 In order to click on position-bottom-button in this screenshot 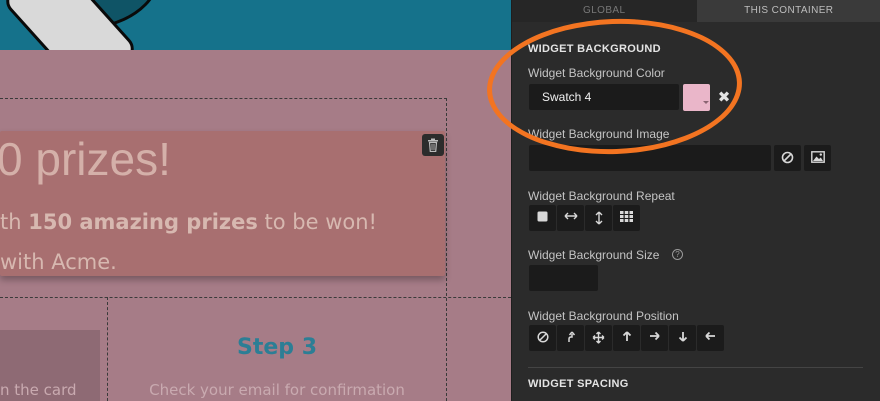, I will do `click(682, 338)`.